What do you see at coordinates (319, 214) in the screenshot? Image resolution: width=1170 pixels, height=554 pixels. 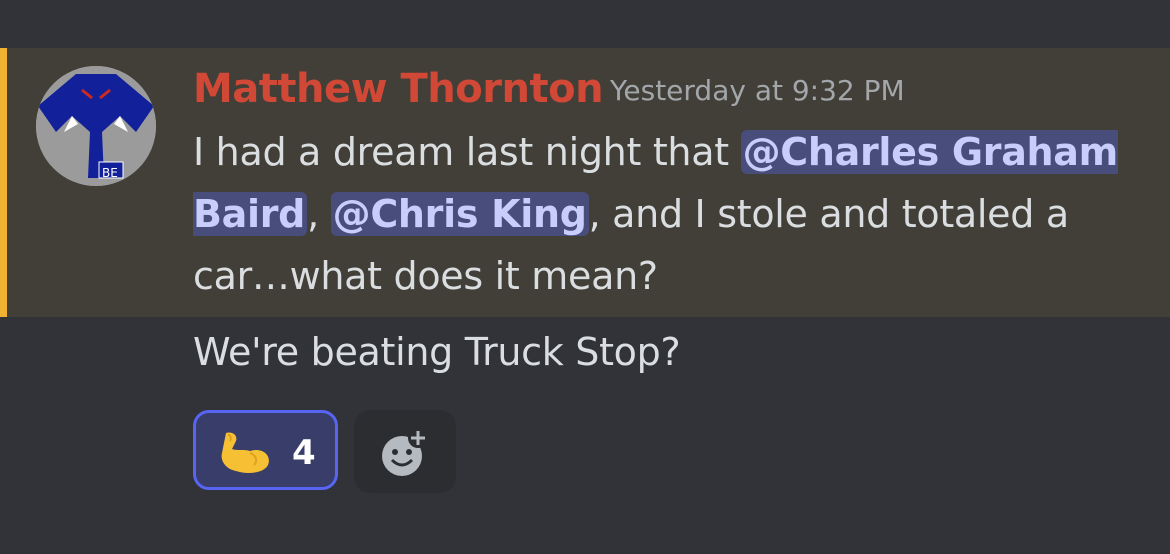 I see `content-text: ,` at bounding box center [319, 214].